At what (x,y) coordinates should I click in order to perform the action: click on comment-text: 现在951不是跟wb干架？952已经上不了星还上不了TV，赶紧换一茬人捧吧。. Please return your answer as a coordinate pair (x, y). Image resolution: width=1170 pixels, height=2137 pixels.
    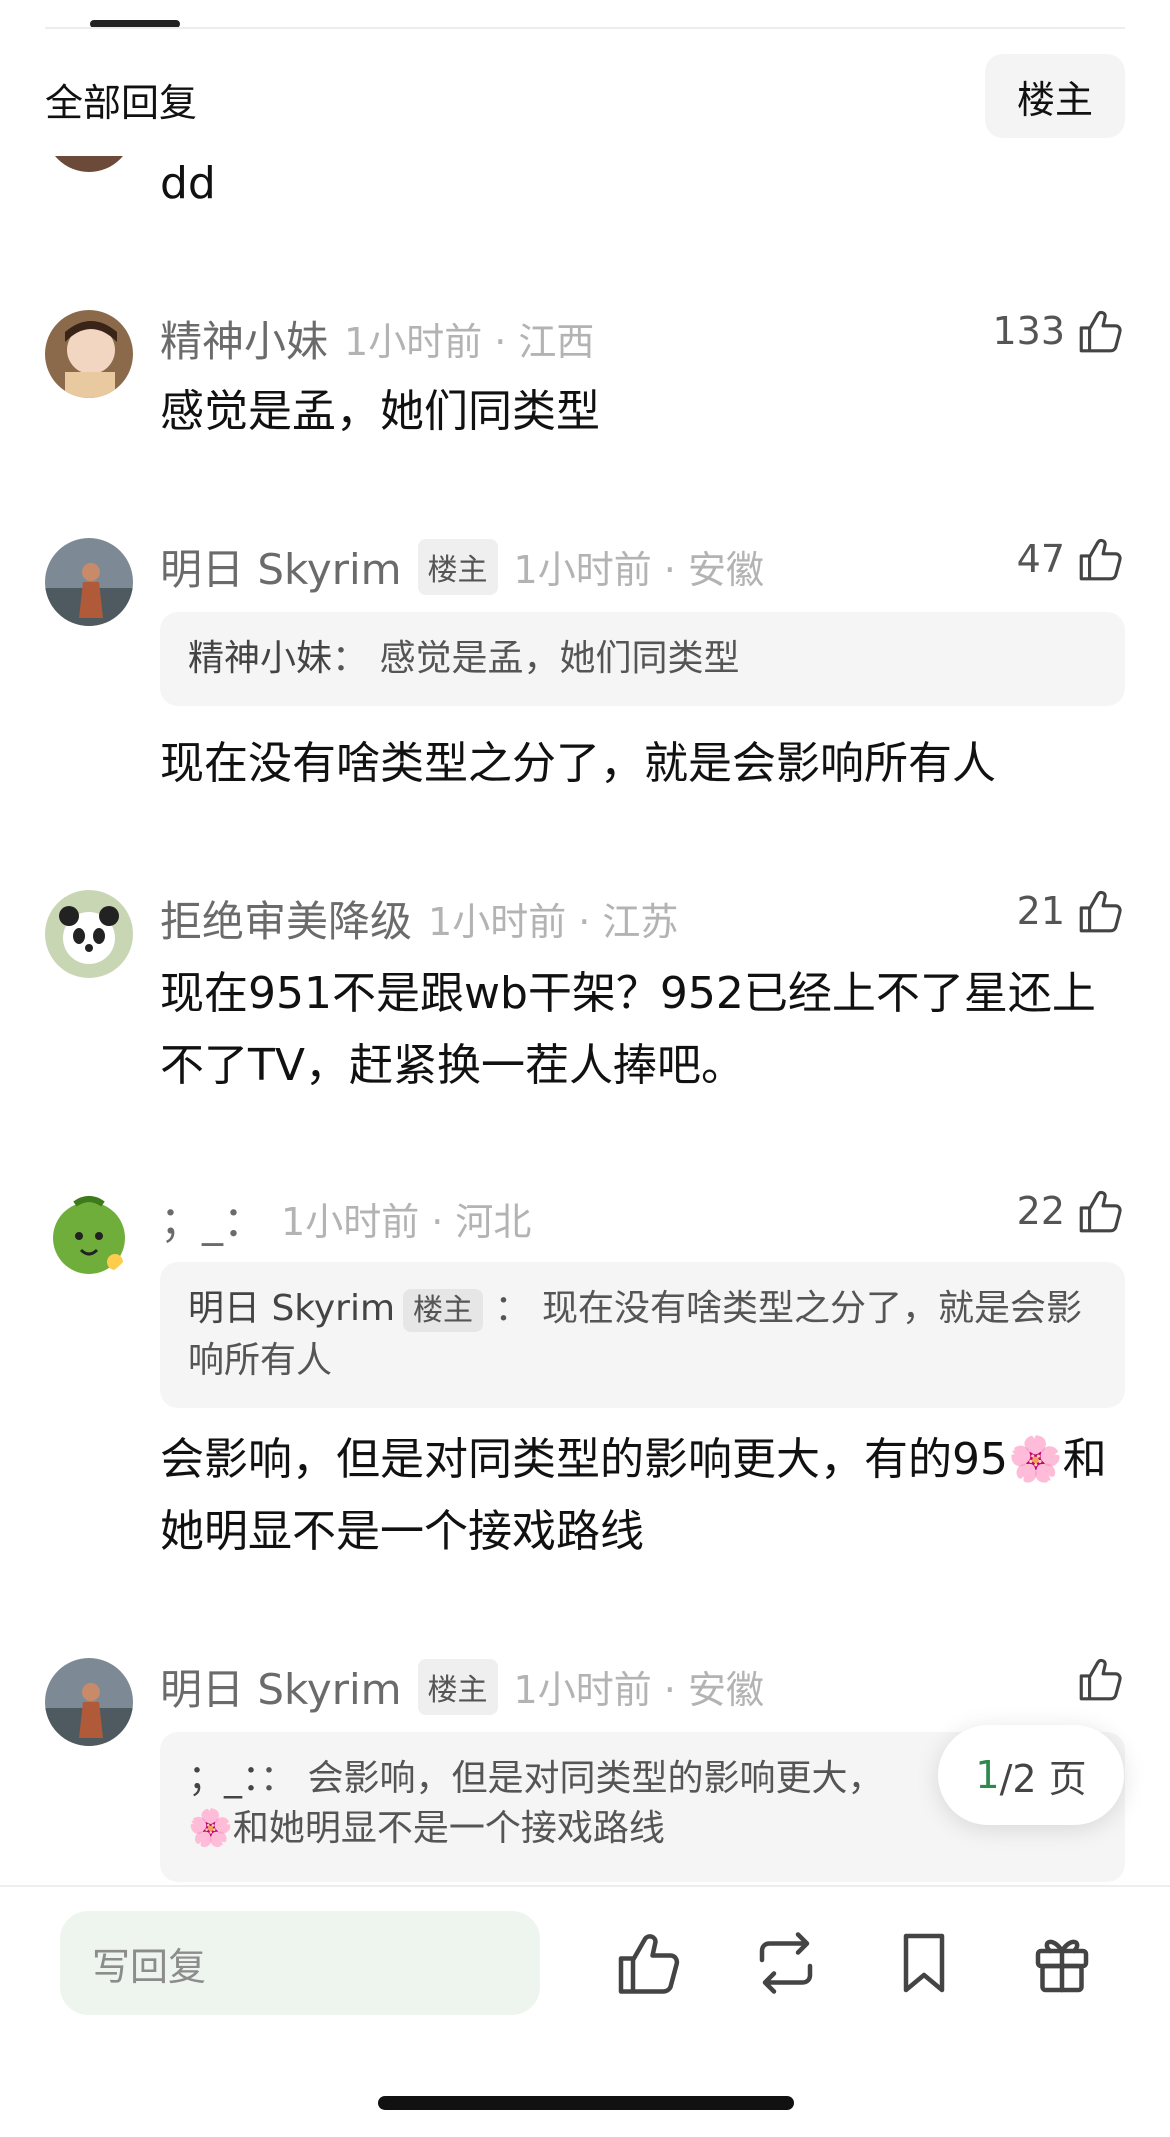
    Looking at the image, I should click on (628, 1029).